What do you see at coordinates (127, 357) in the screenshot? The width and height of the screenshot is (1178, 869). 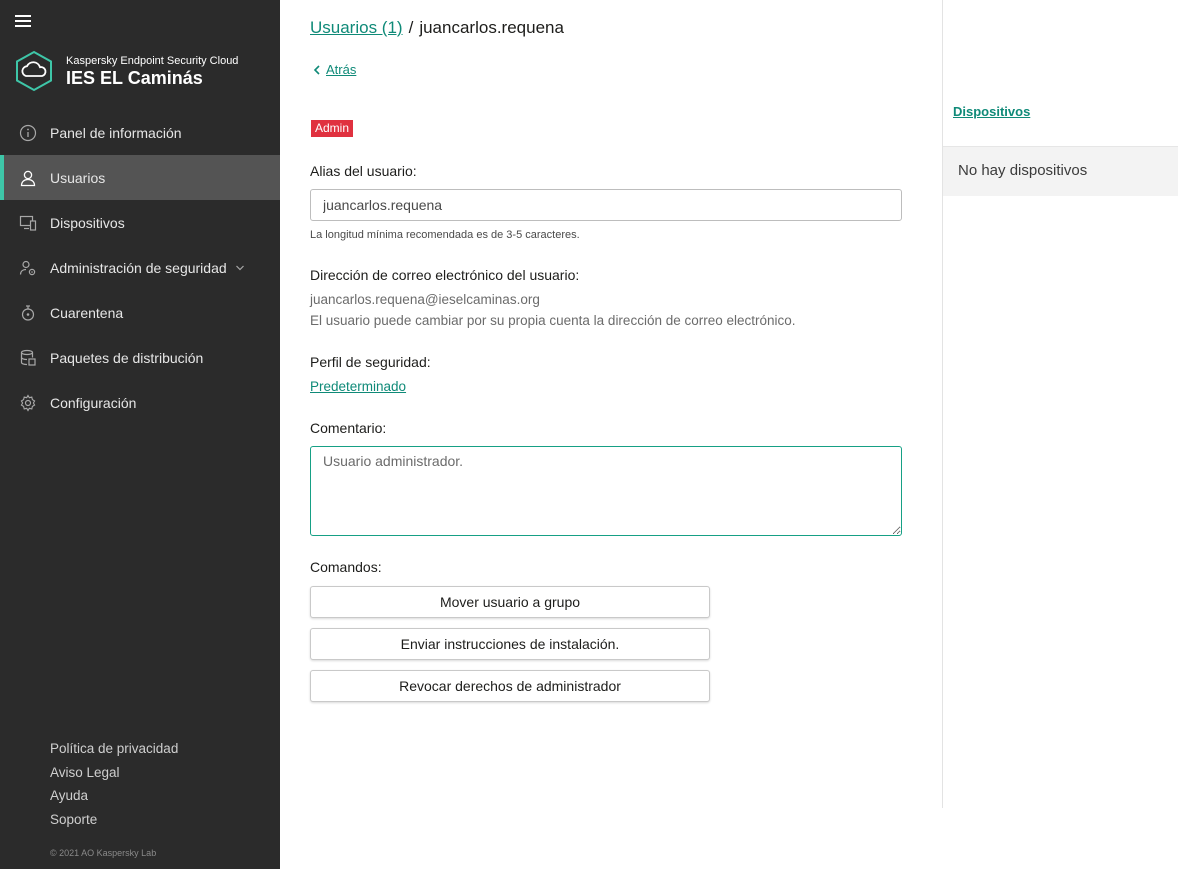 I see `sidebar-item-label: Paquetes de distribución` at bounding box center [127, 357].